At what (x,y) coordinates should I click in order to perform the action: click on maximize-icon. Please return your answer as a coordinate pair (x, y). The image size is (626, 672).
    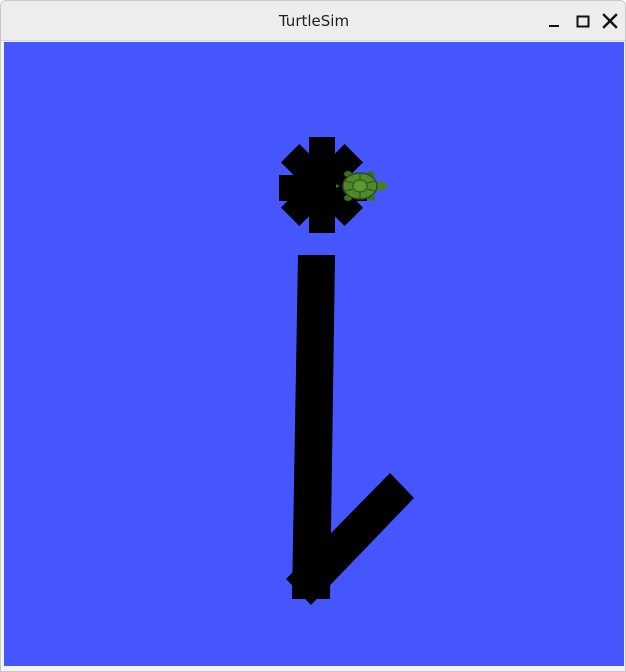
    Looking at the image, I should click on (583, 21).